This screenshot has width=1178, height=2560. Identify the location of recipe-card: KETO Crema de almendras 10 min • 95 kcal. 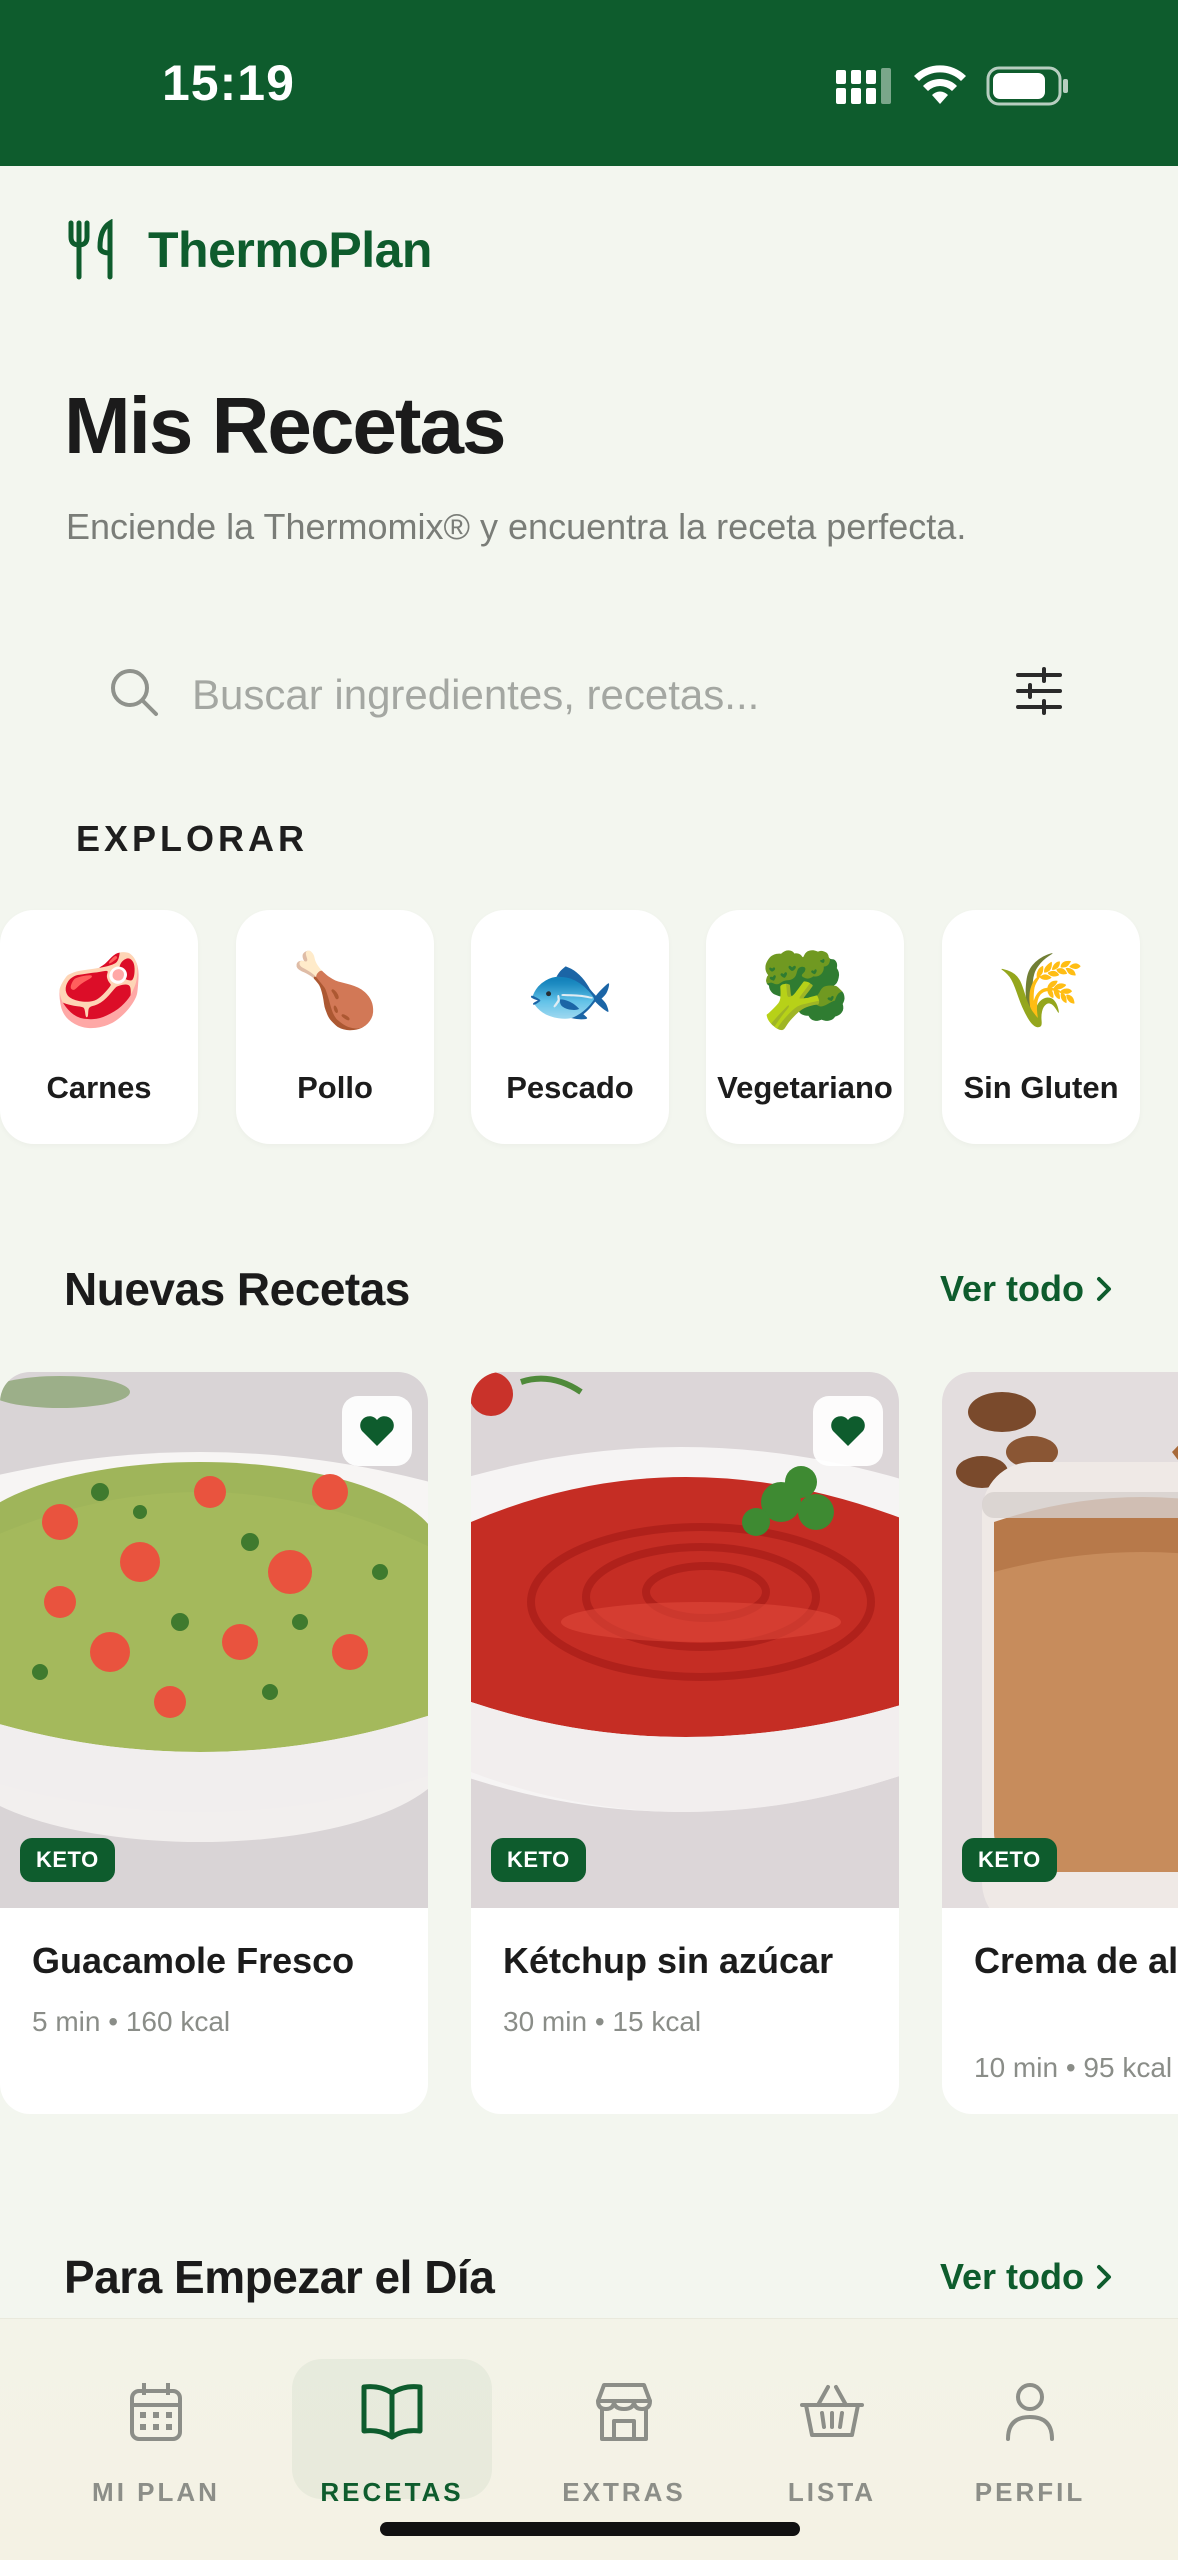
(1060, 1743).